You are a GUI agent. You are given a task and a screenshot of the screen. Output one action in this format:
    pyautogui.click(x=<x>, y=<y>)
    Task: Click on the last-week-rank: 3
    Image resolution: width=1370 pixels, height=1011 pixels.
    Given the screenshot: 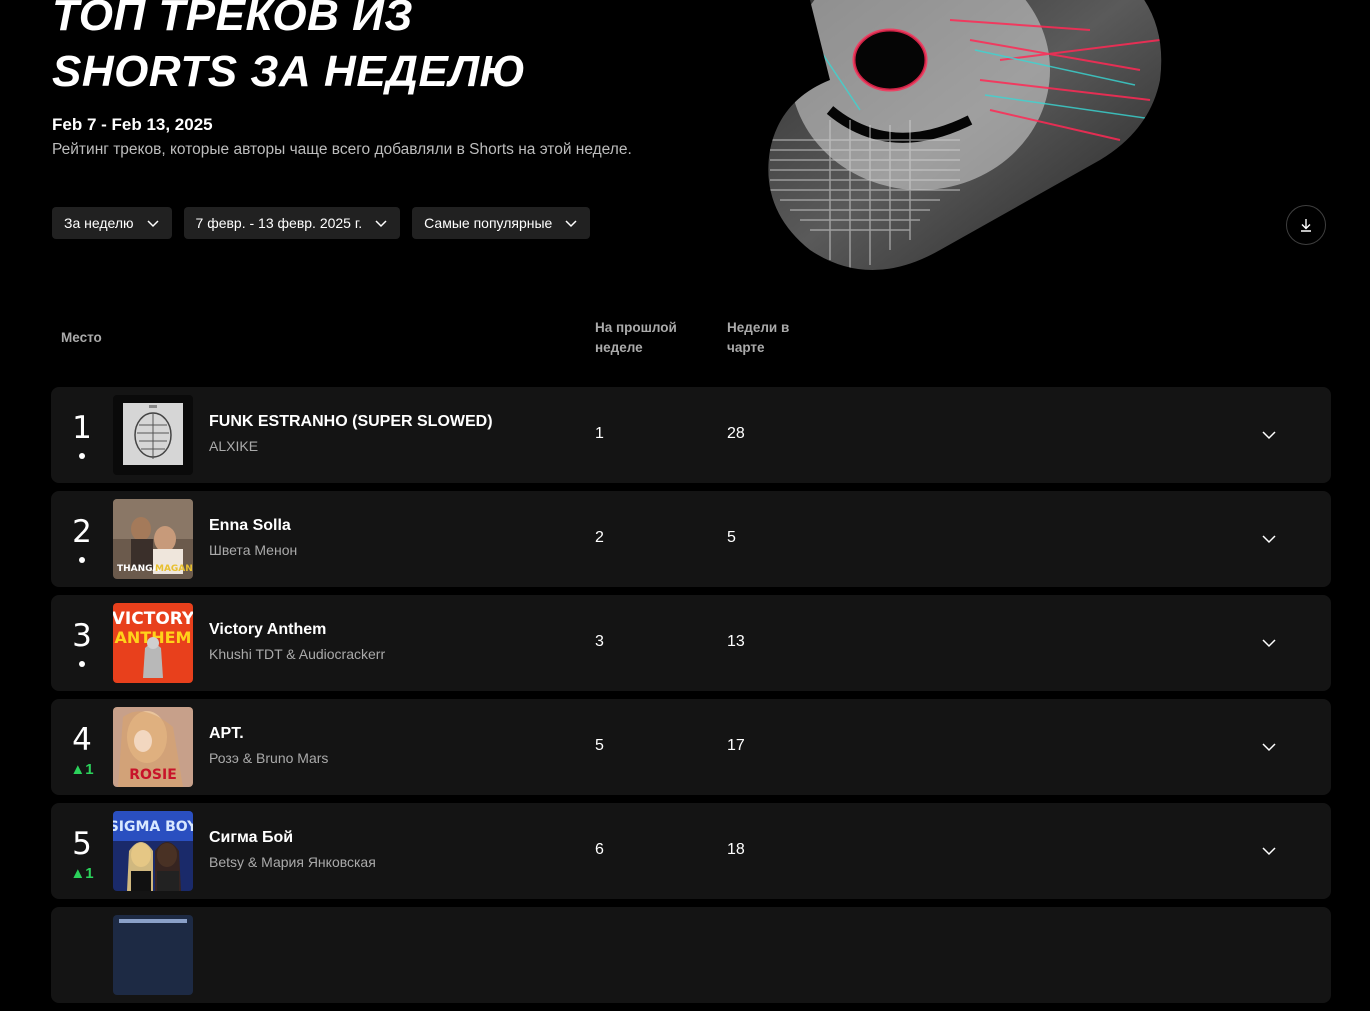 What is the action you would take?
    pyautogui.click(x=599, y=641)
    